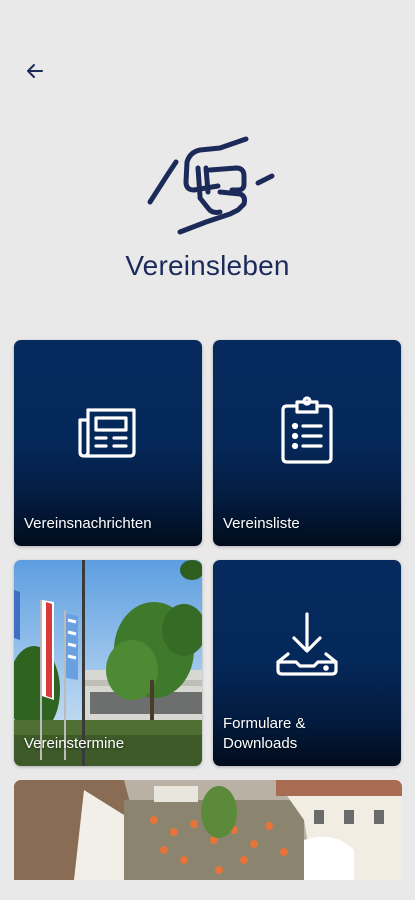 This screenshot has height=900, width=415. I want to click on arrow-left-icon, so click(35, 71).